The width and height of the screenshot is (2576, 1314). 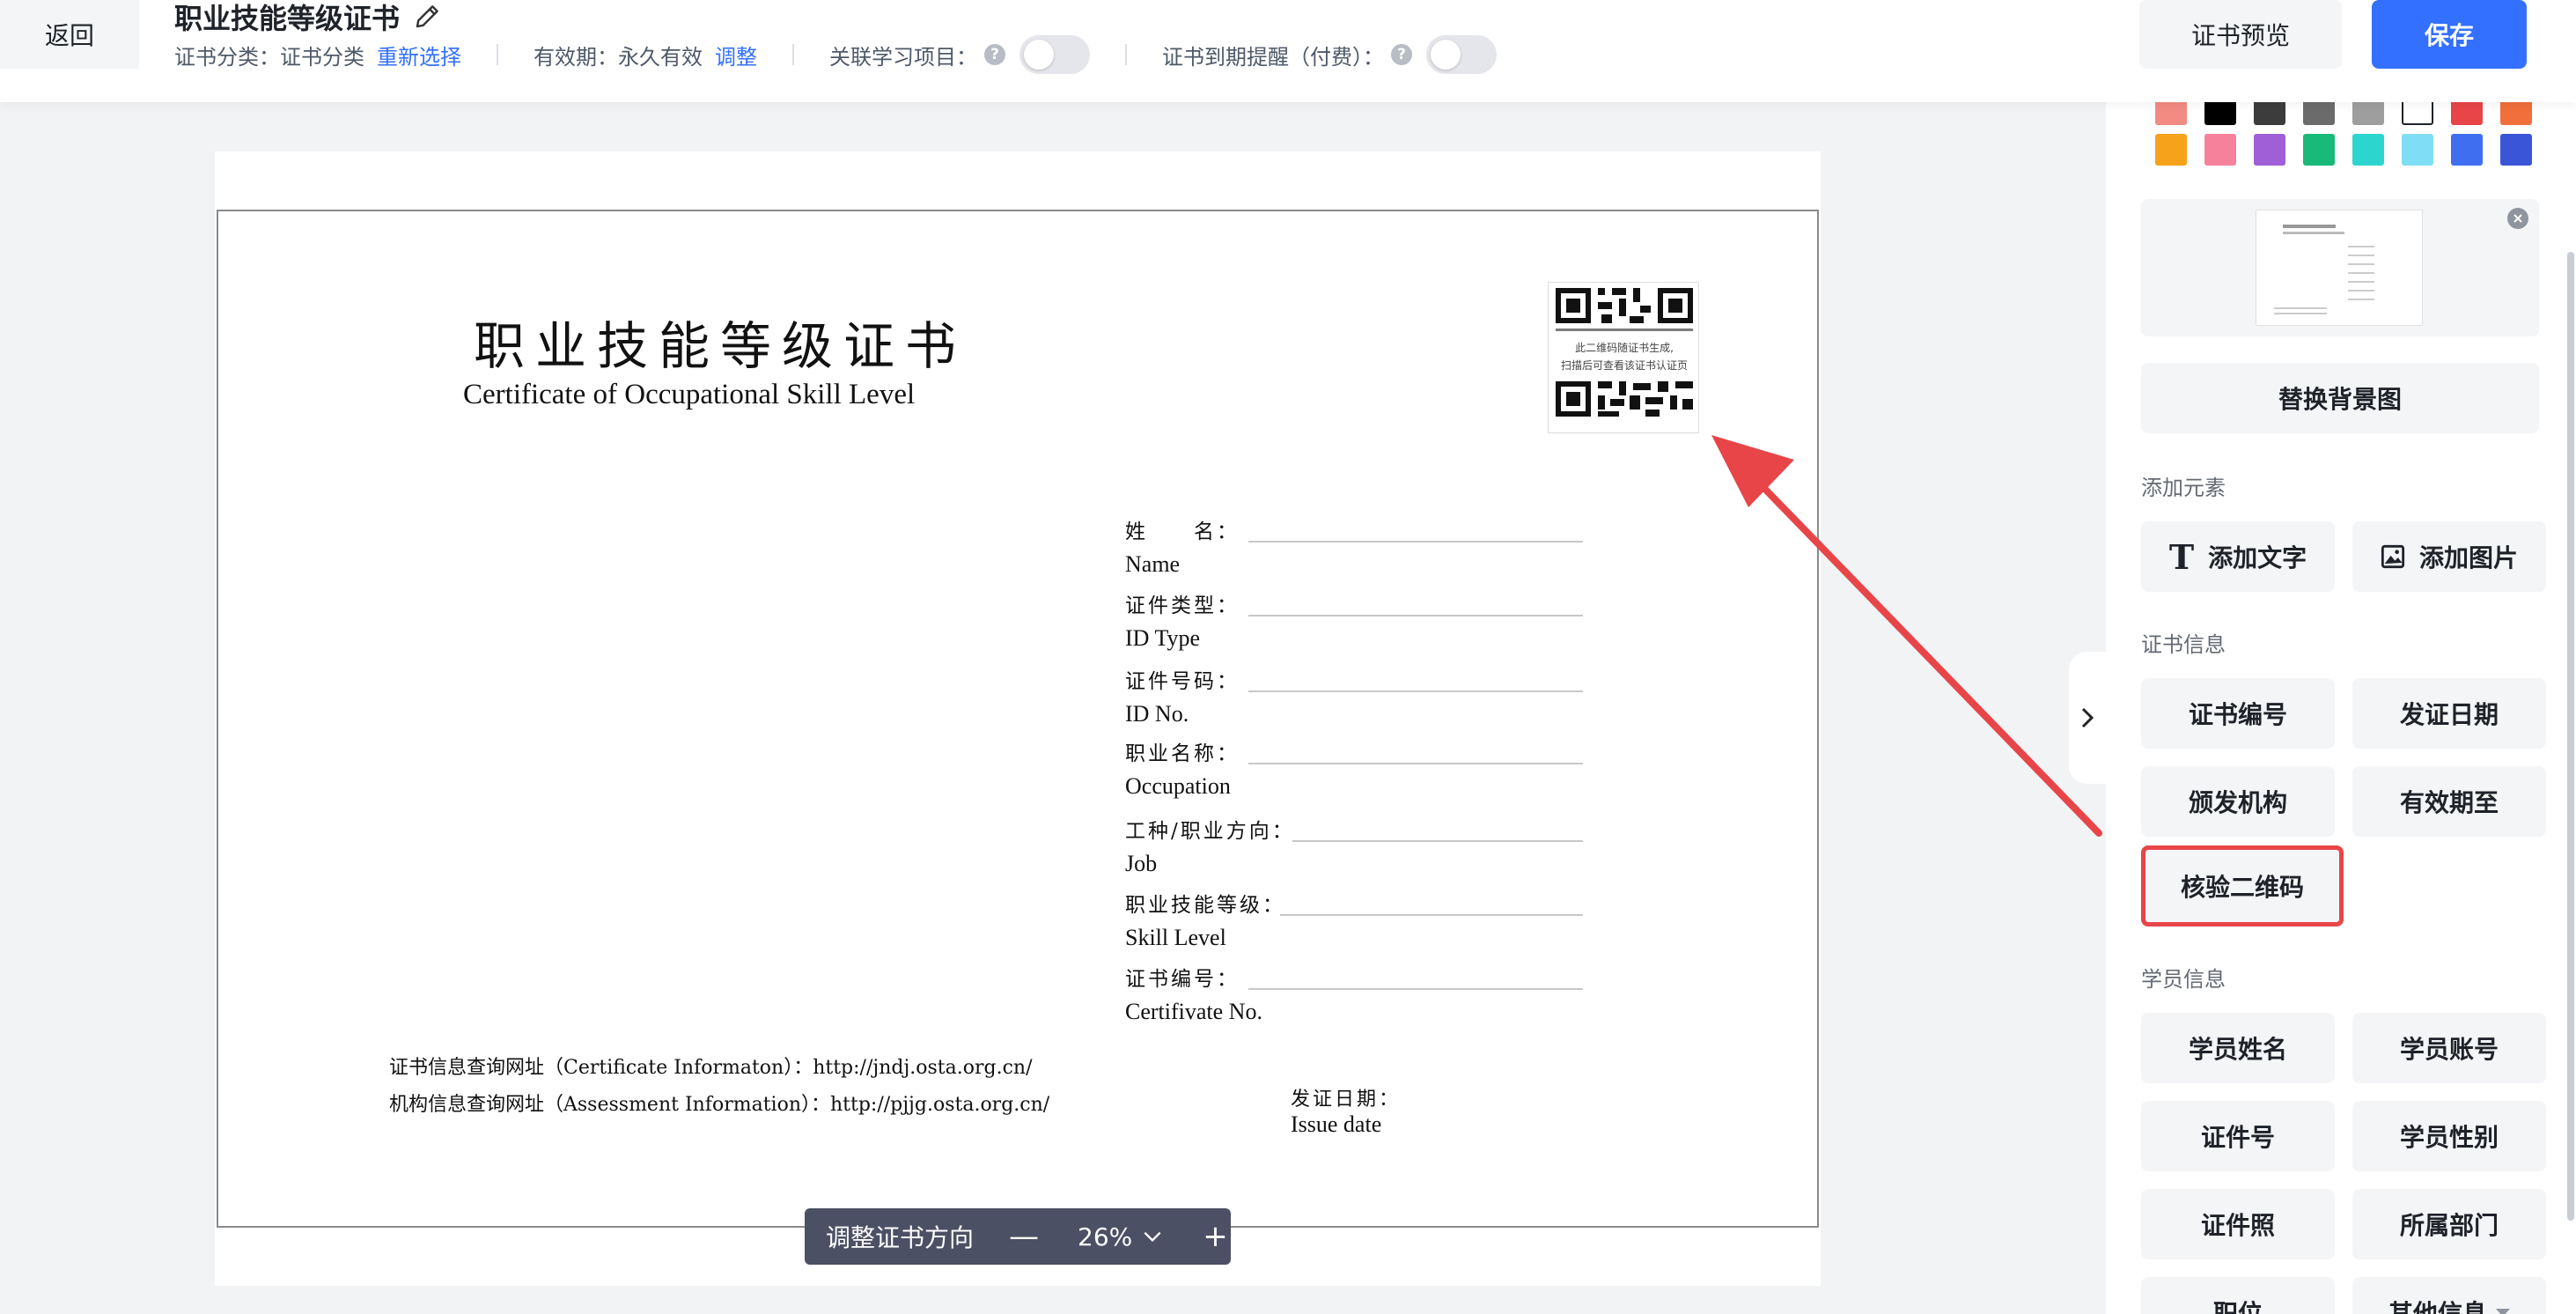 What do you see at coordinates (1182, 531) in the screenshot?
I see `field-label-cn: 姓 名：` at bounding box center [1182, 531].